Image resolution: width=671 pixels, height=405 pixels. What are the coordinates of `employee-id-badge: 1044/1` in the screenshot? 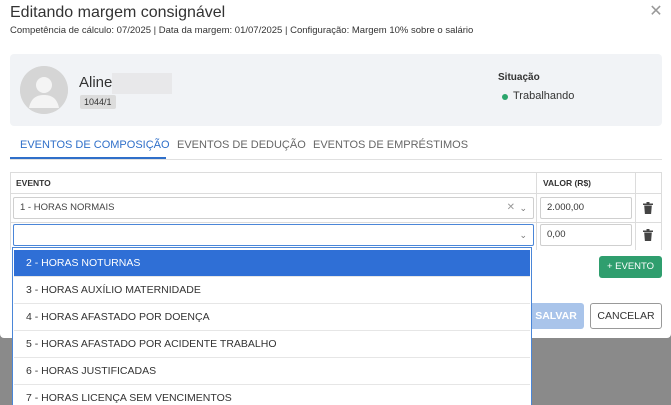 It's located at (98, 102).